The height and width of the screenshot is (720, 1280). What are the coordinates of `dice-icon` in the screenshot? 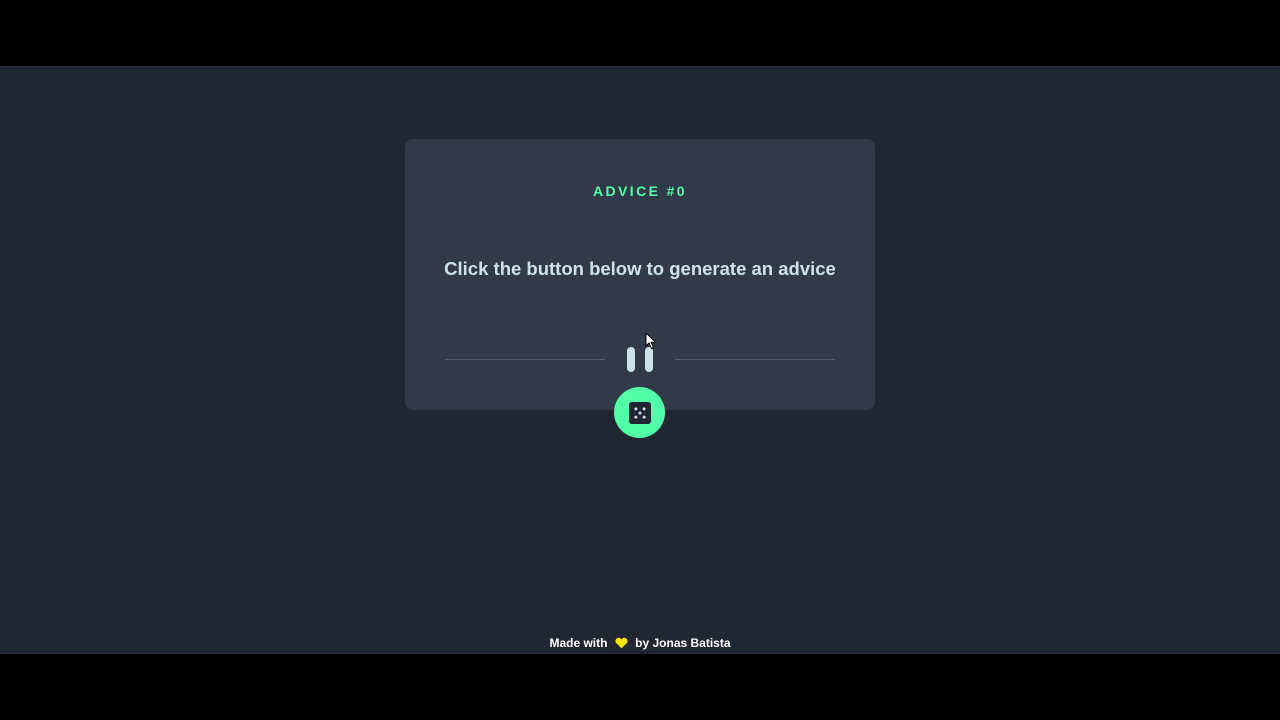 It's located at (639, 412).